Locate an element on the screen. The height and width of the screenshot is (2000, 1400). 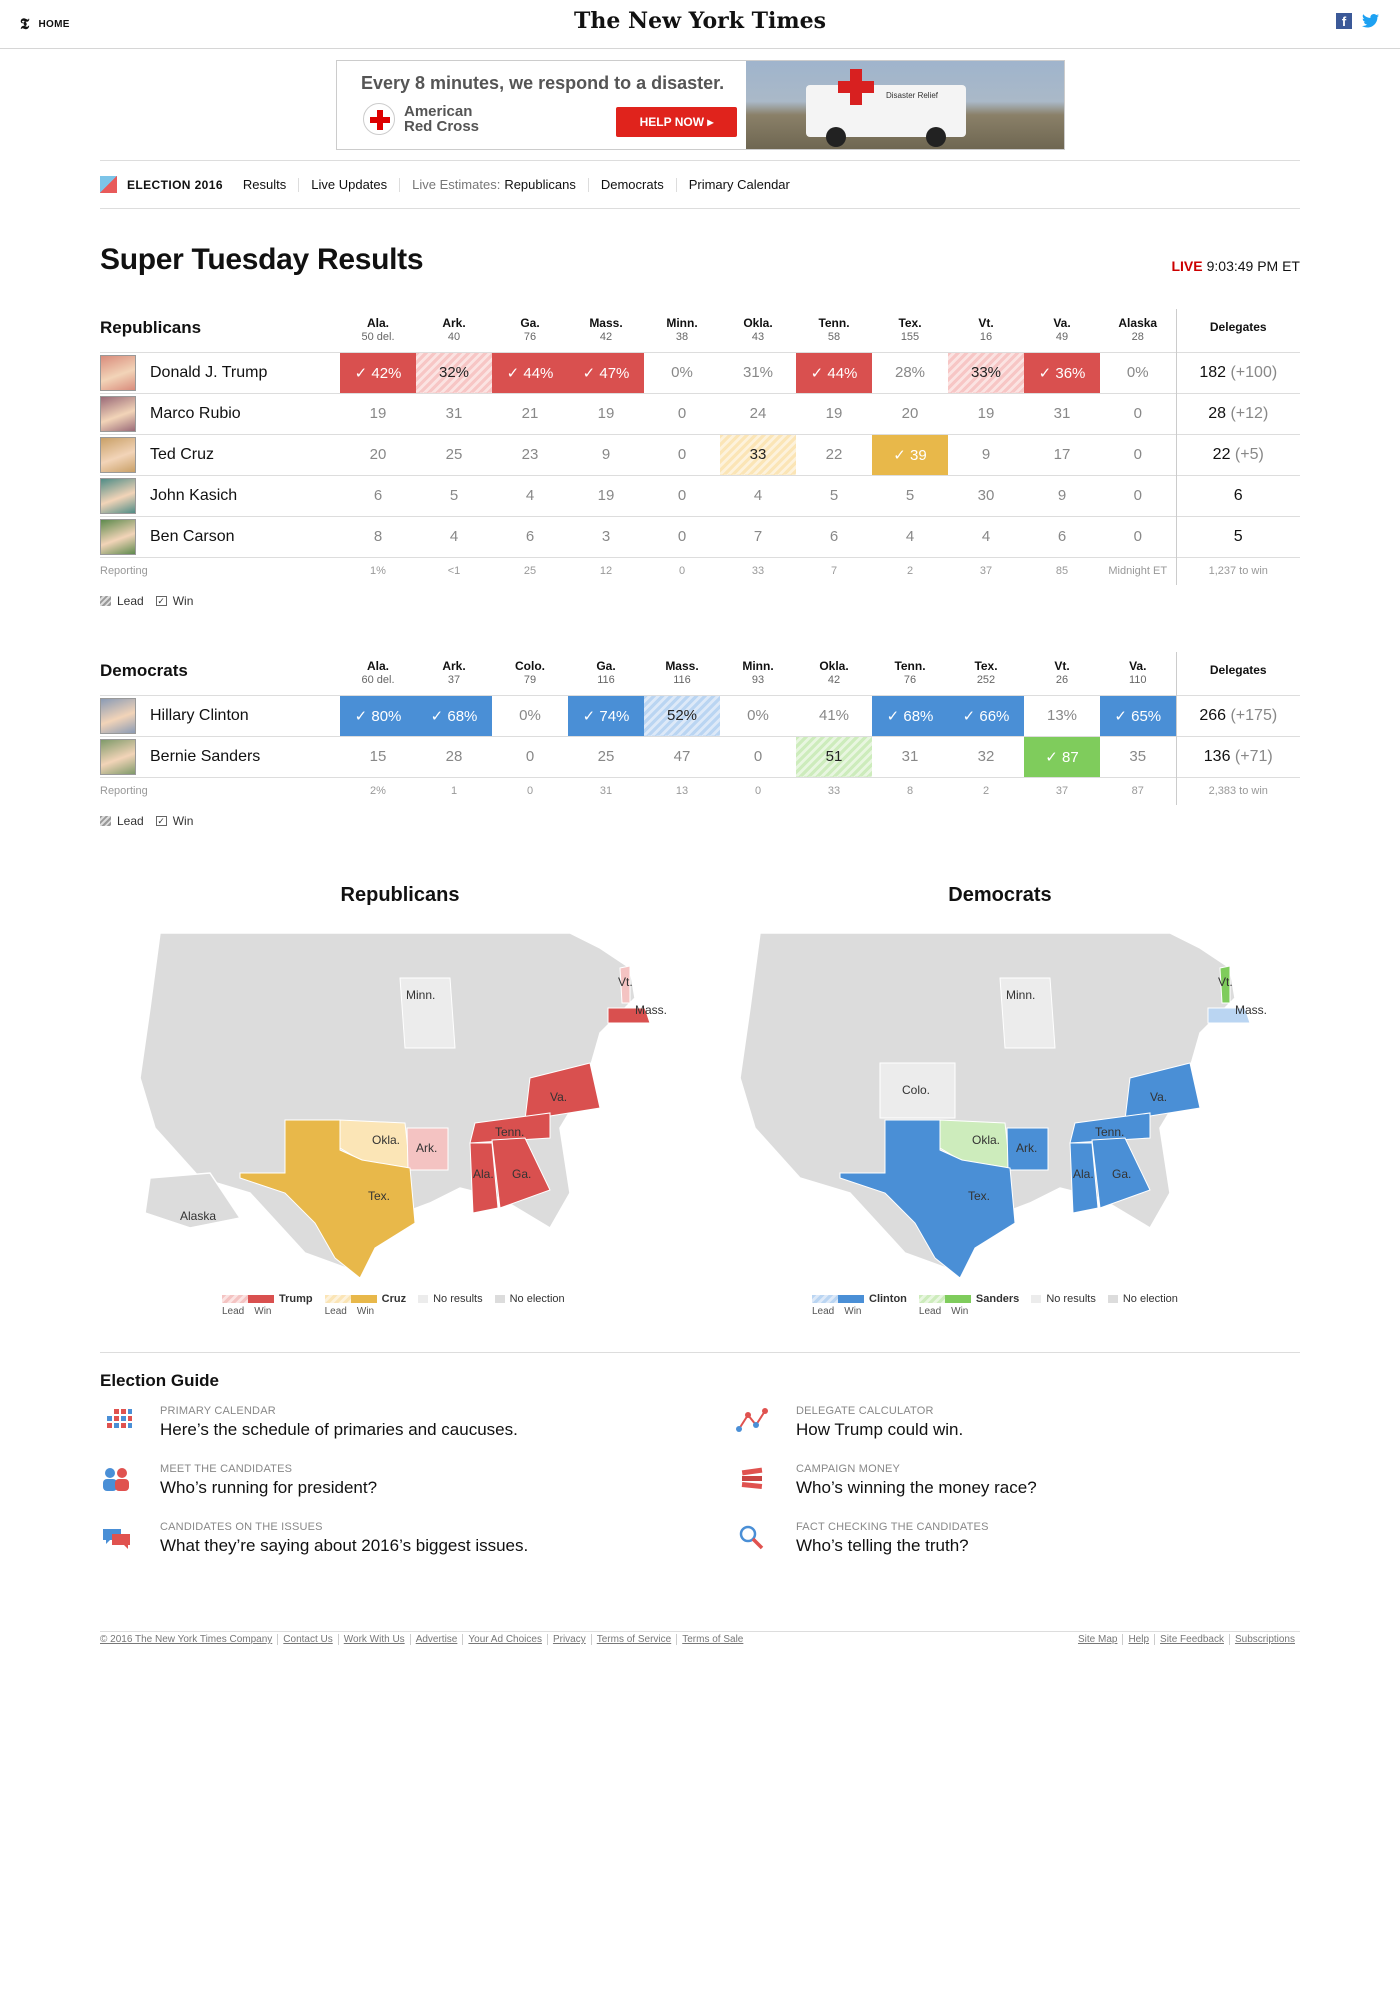
footer-link: Site Map is located at coordinates (1100, 1639).